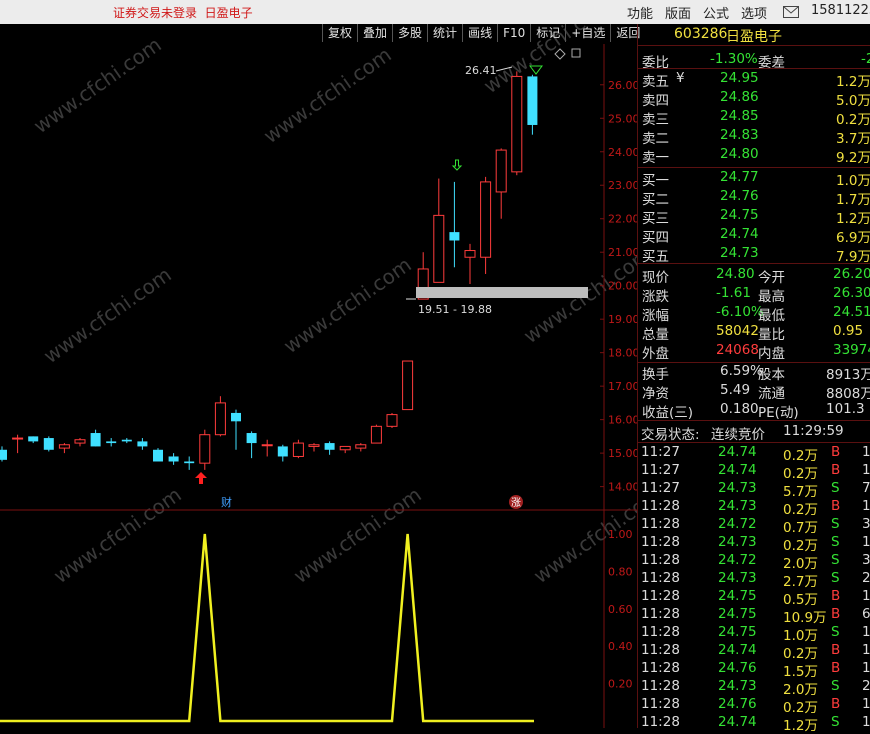  Describe the element at coordinates (435, 12) in the screenshot. I see `top-bar: 证券交易未登录 日盈电子 功能 版面 公式 选项 15811223` at that location.